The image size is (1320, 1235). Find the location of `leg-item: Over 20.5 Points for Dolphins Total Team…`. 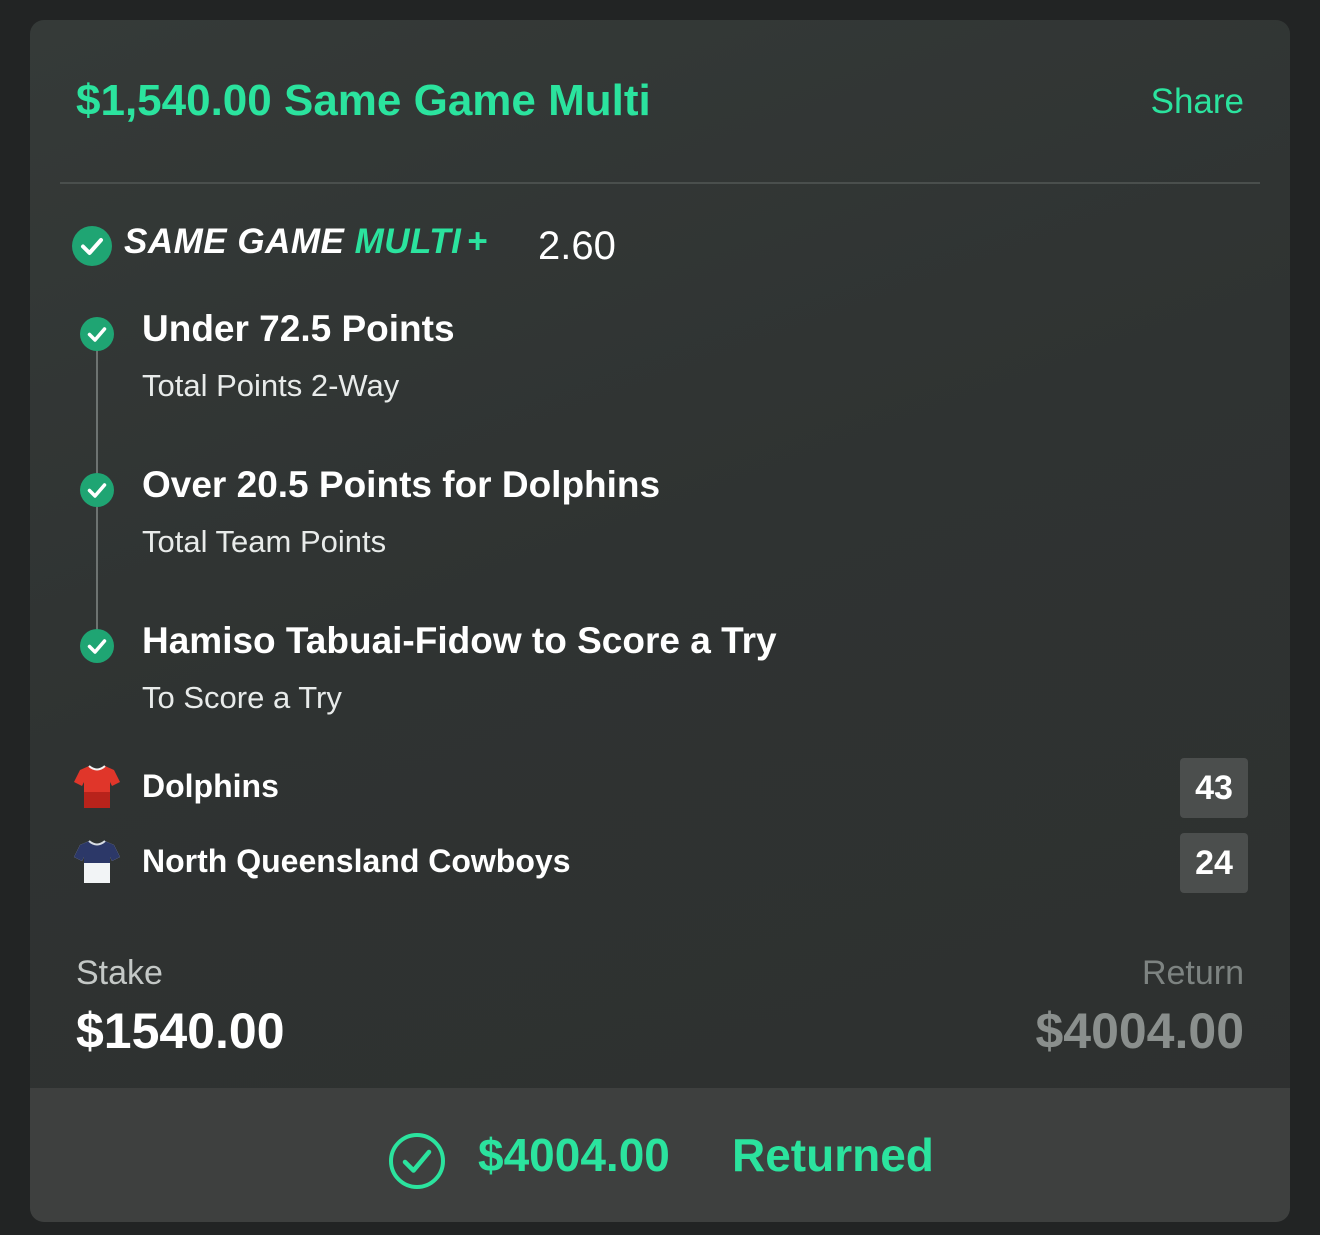

leg-item: Over 20.5 Points for Dolphins Total Team… is located at coordinates (628, 524).